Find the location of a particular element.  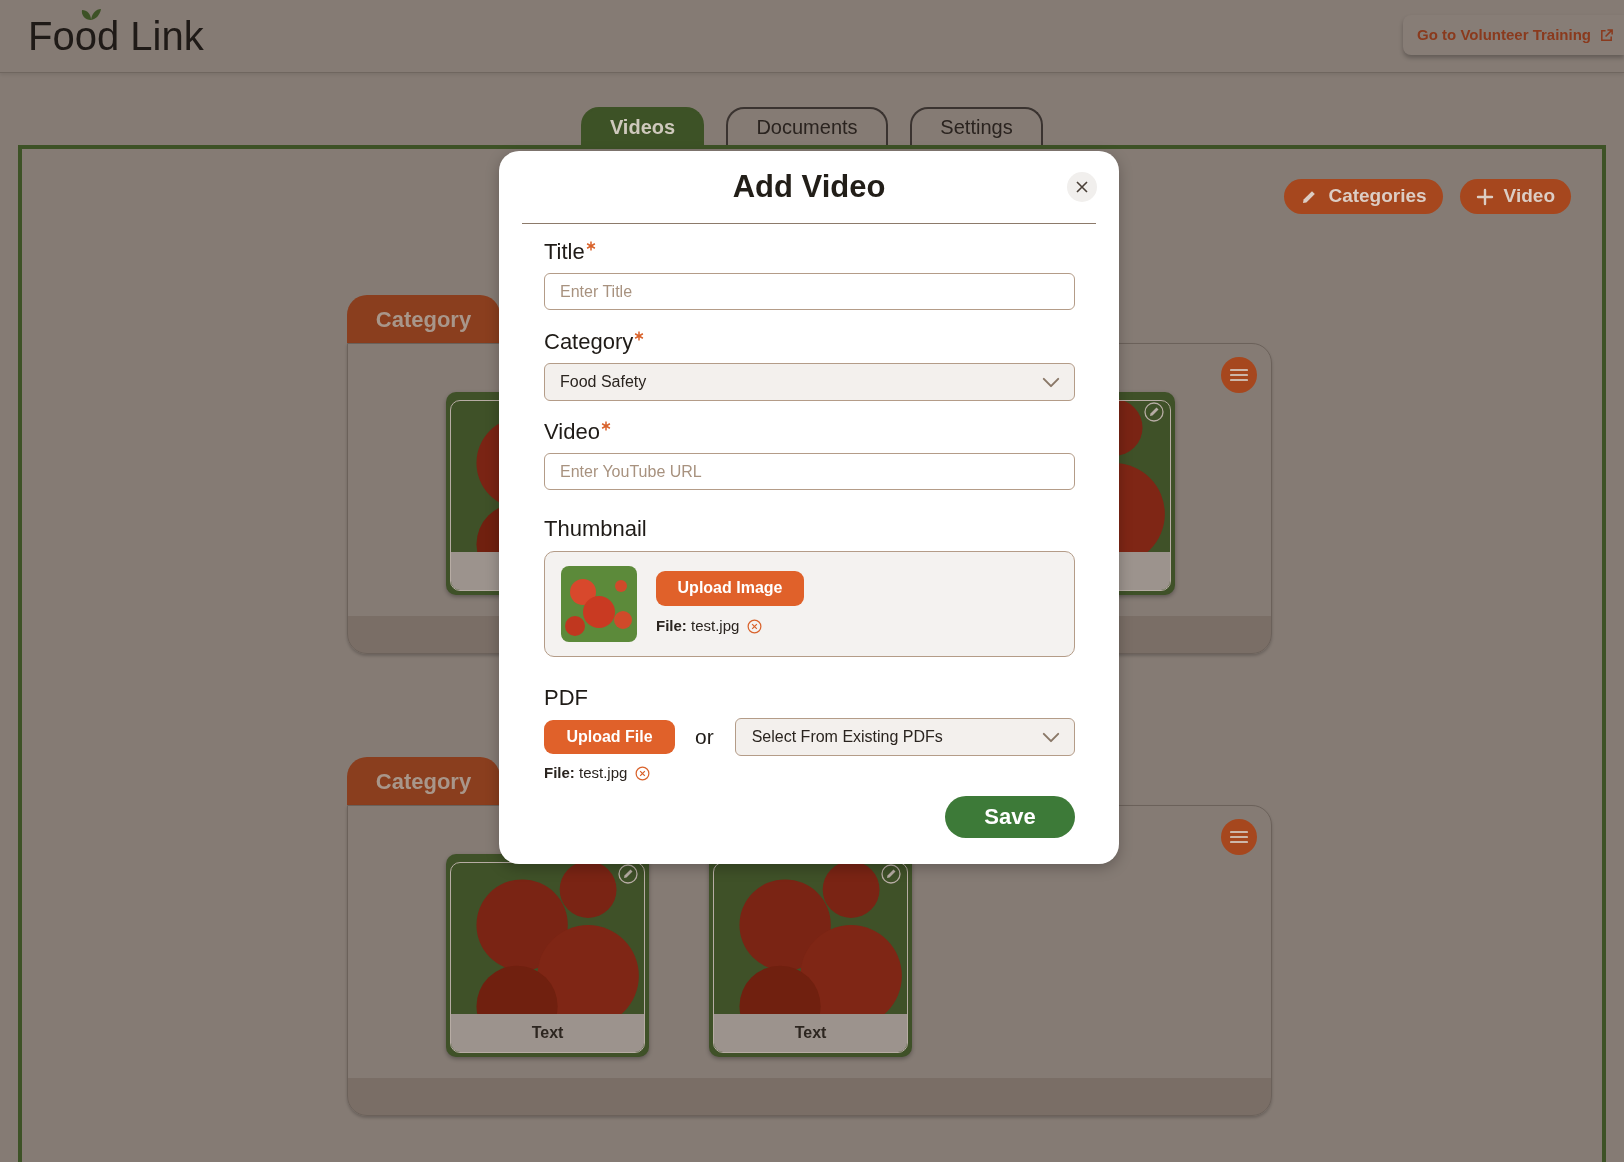

upload-image-button: Upload Image is located at coordinates (730, 588).